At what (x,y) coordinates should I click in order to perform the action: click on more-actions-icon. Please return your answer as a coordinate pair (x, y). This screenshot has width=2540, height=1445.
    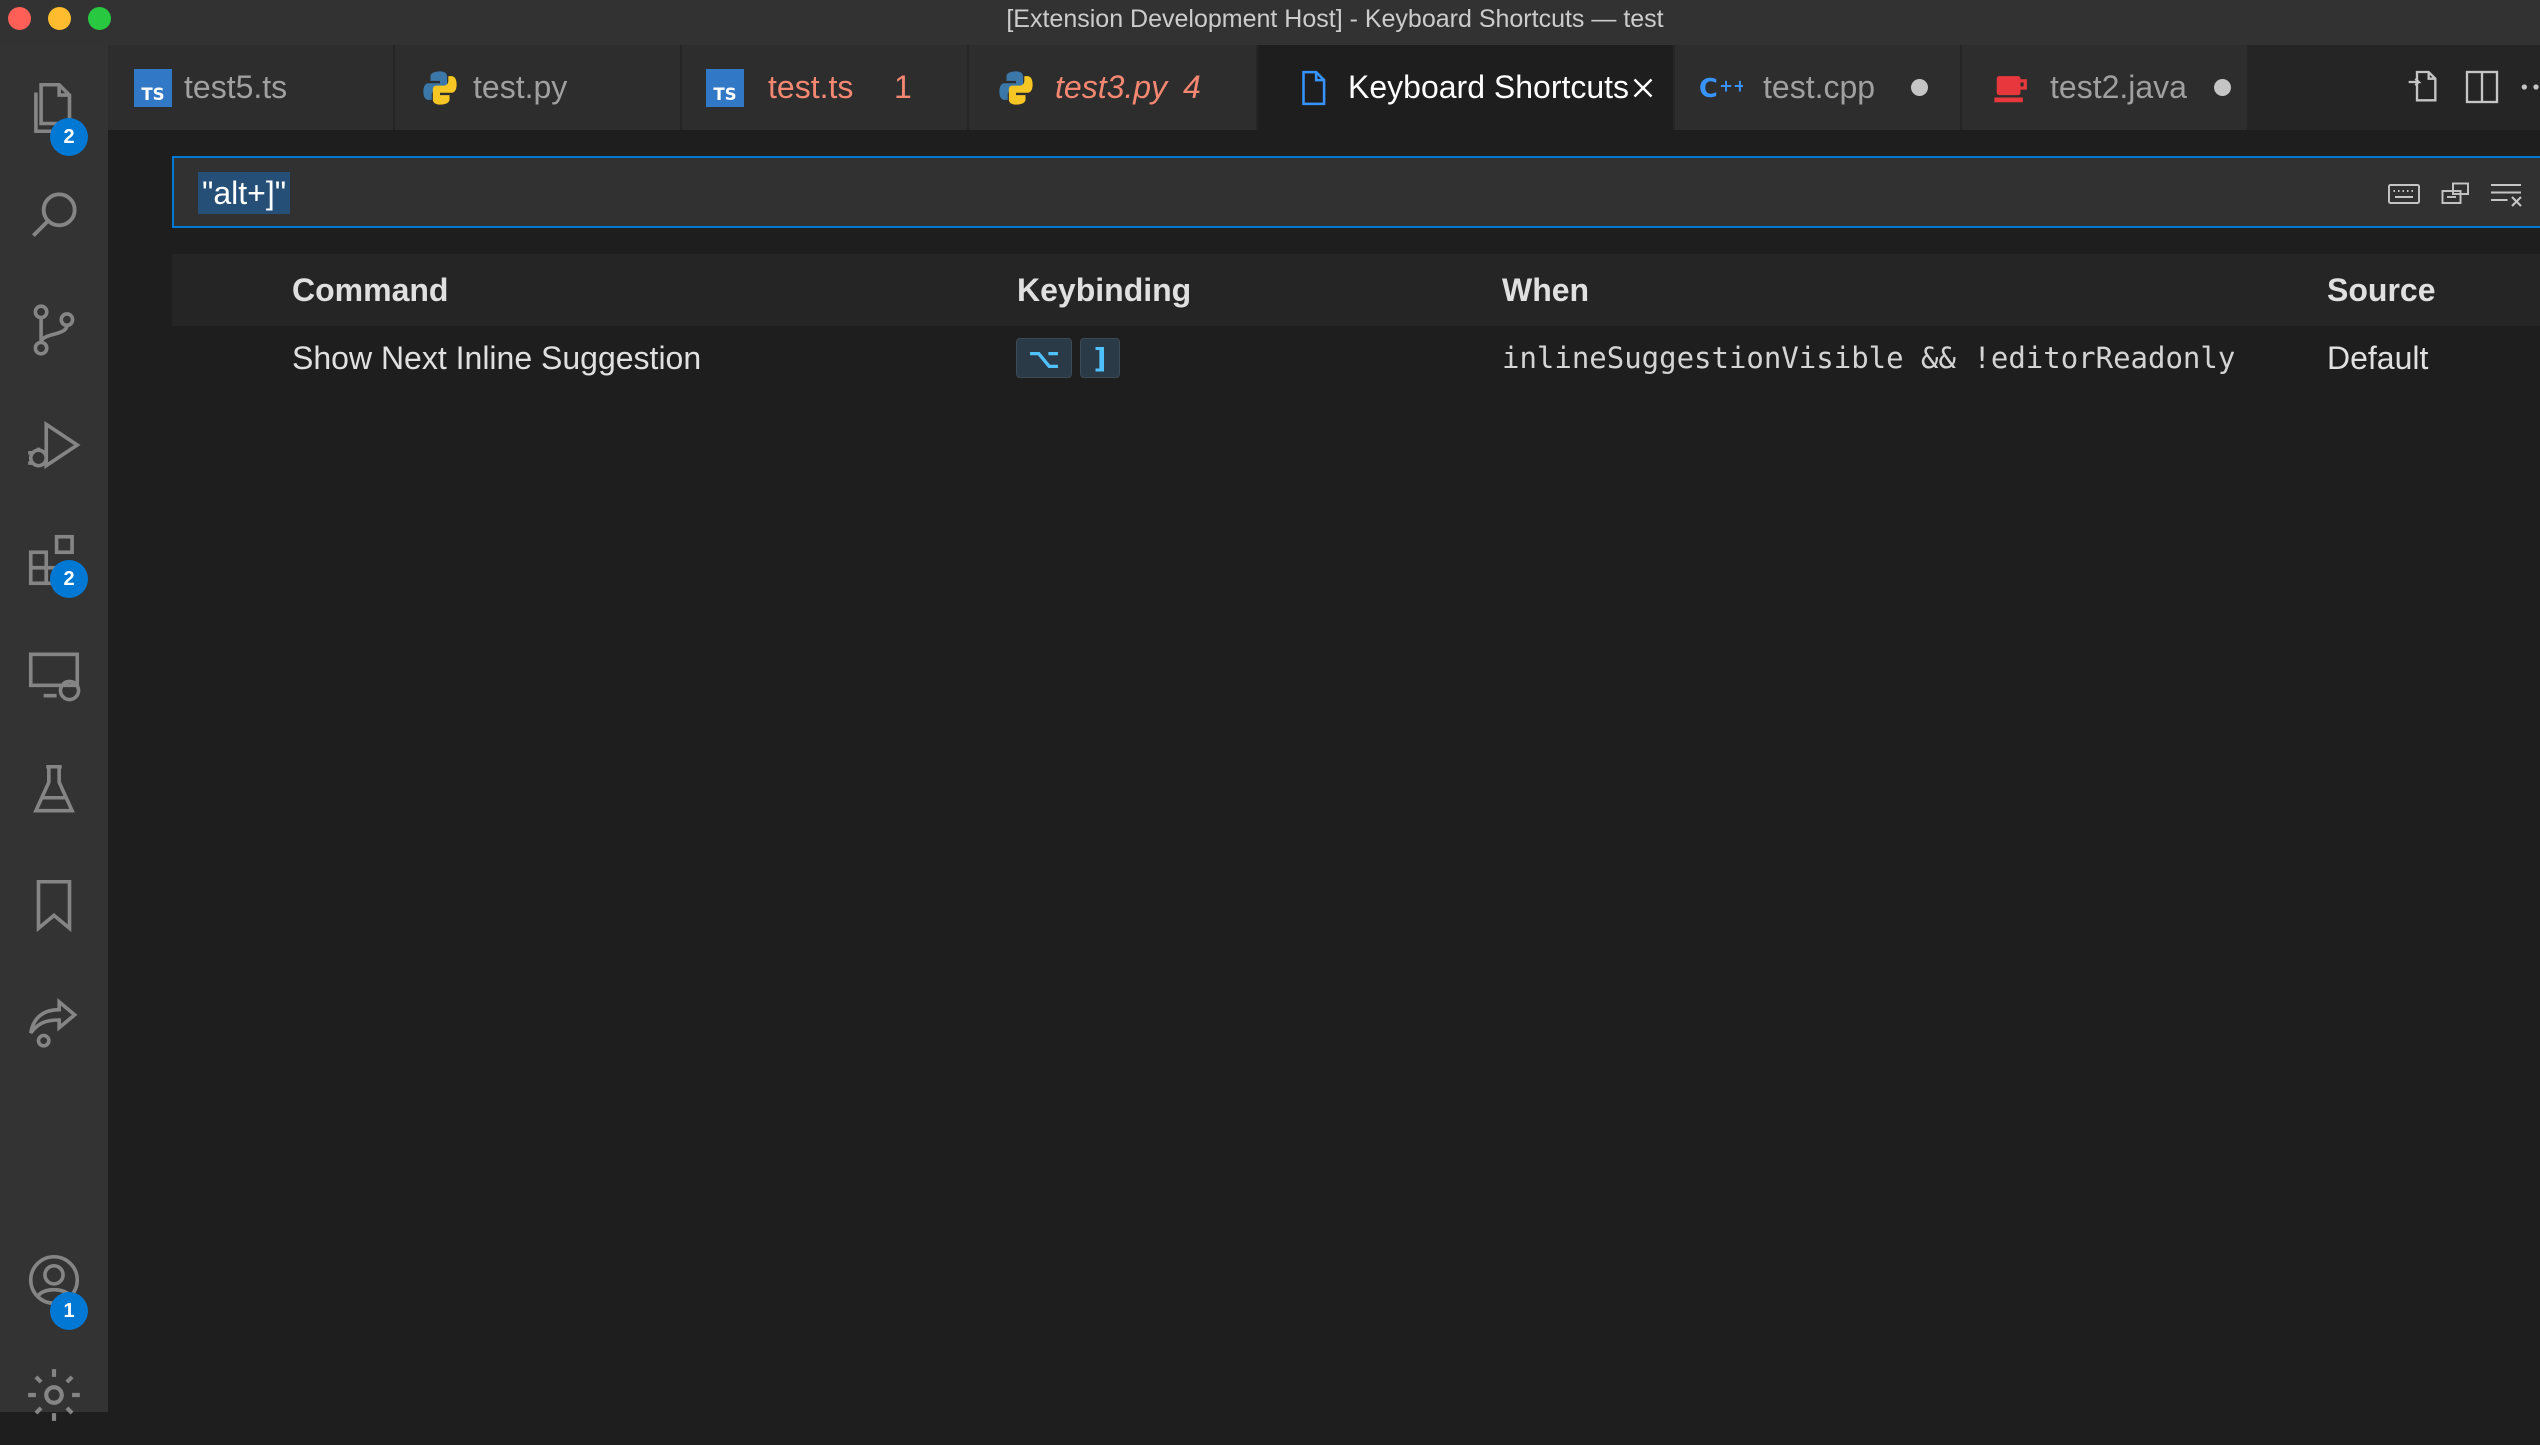
    Looking at the image, I should click on (2528, 87).